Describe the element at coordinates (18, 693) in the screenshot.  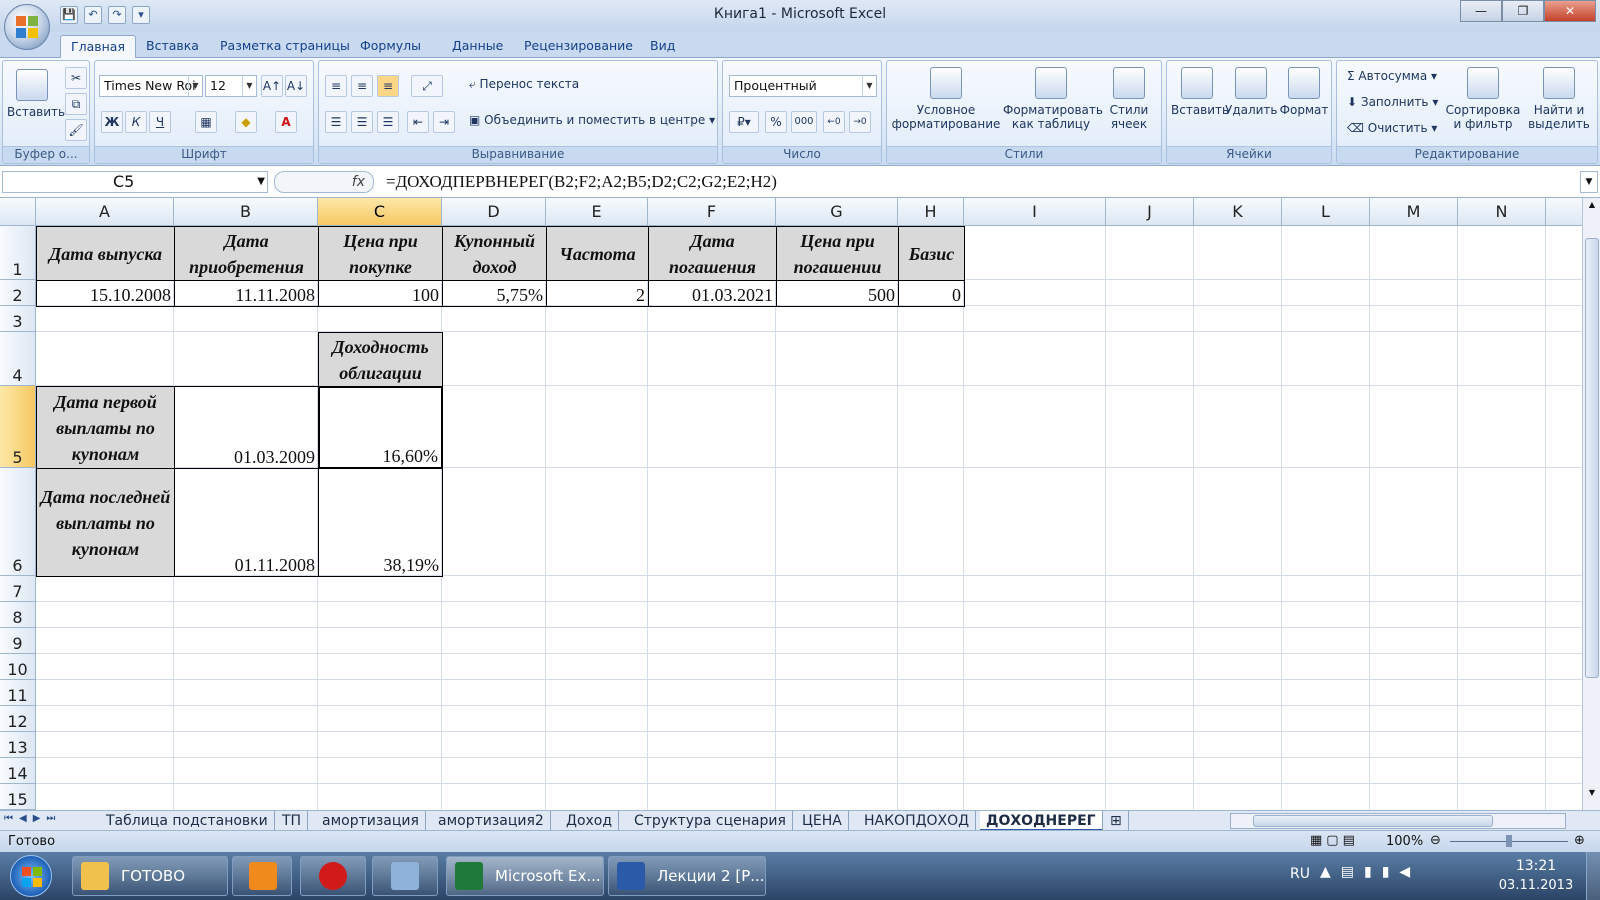
I see `row-header: 11` at that location.